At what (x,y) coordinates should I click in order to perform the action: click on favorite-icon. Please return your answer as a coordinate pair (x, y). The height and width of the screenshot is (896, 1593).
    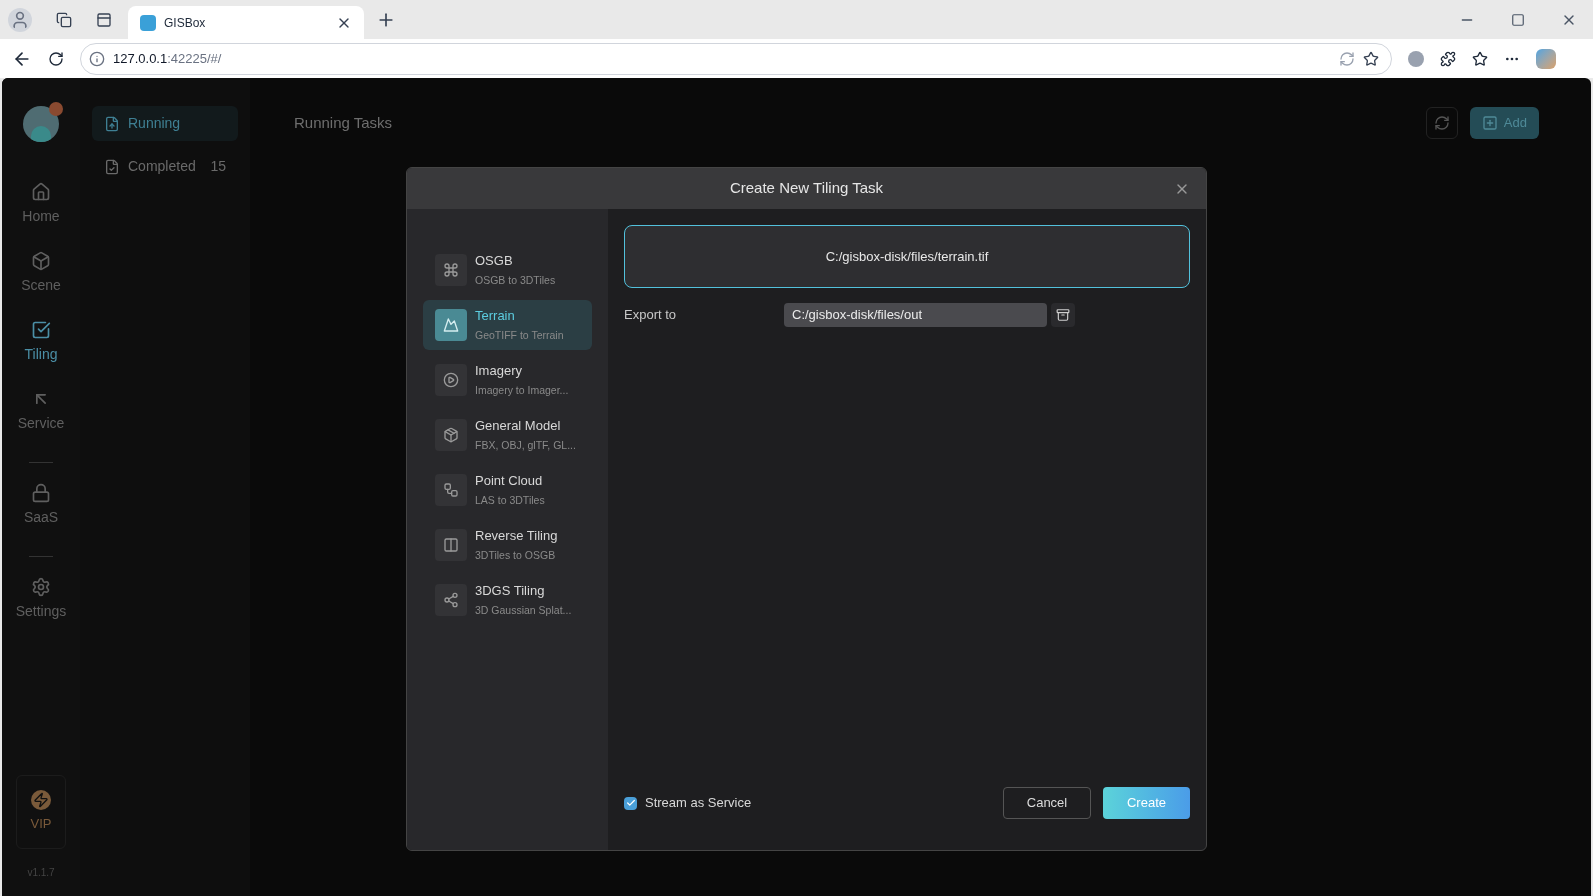
    Looking at the image, I should click on (1371, 58).